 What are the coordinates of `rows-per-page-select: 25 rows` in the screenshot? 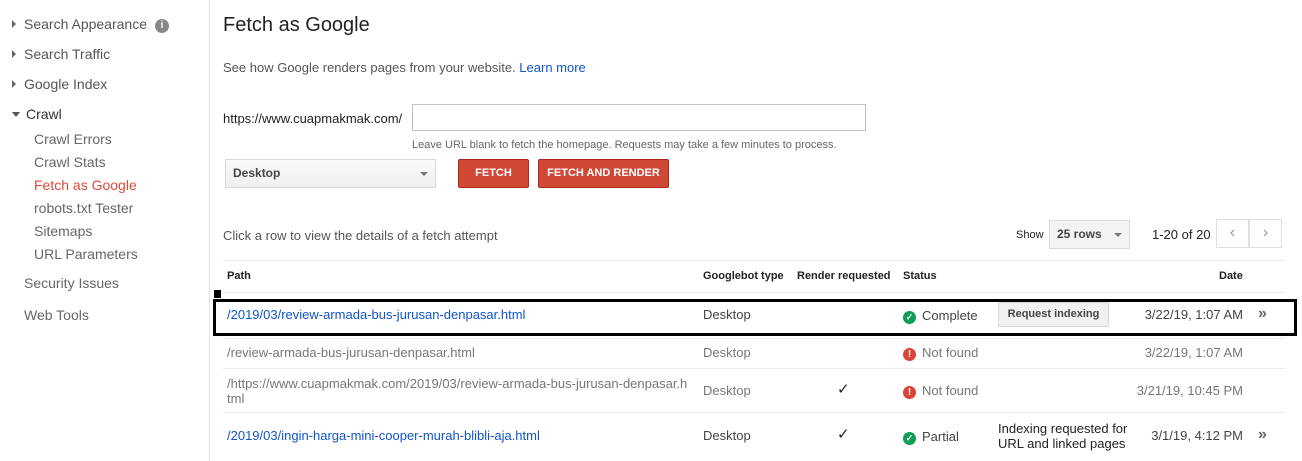 It's located at (1089, 234).